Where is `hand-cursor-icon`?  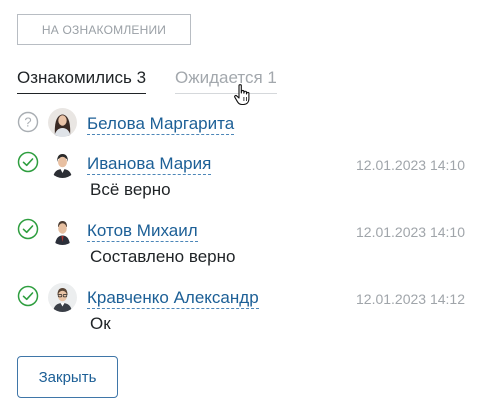
hand-cursor-icon is located at coordinates (242, 95).